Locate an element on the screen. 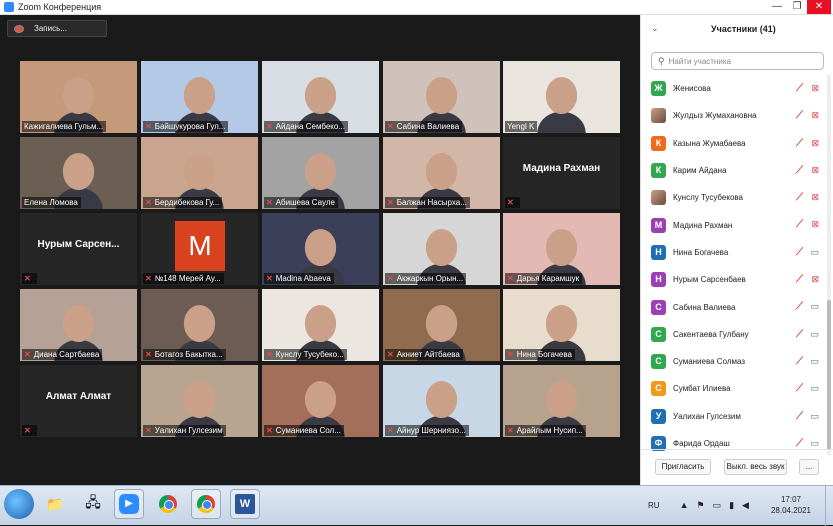 This screenshot has height=526, width=833. video-tile: ✕ Madina Abaeva is located at coordinates (320, 249).